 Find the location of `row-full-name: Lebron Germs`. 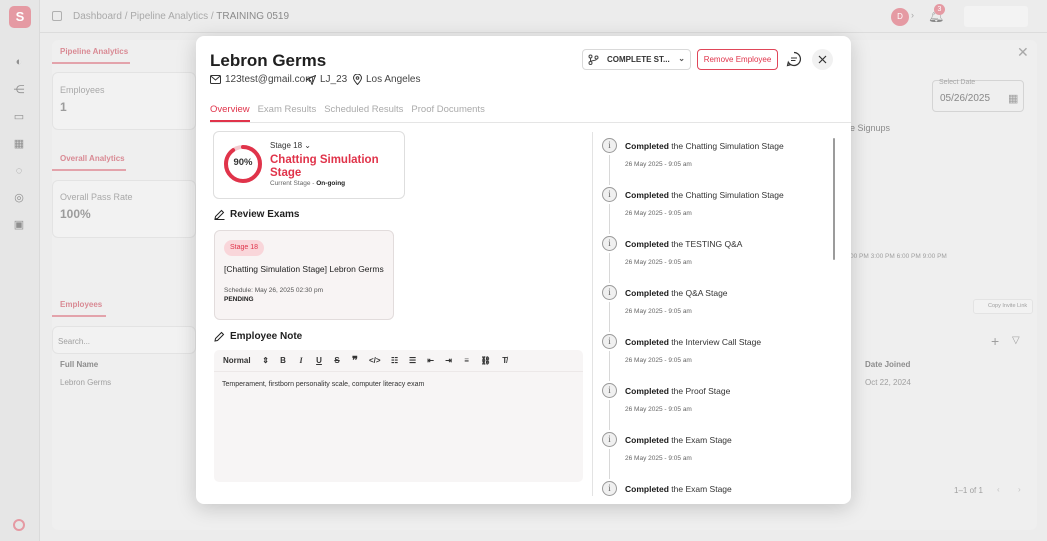

row-full-name: Lebron Germs is located at coordinates (85, 382).